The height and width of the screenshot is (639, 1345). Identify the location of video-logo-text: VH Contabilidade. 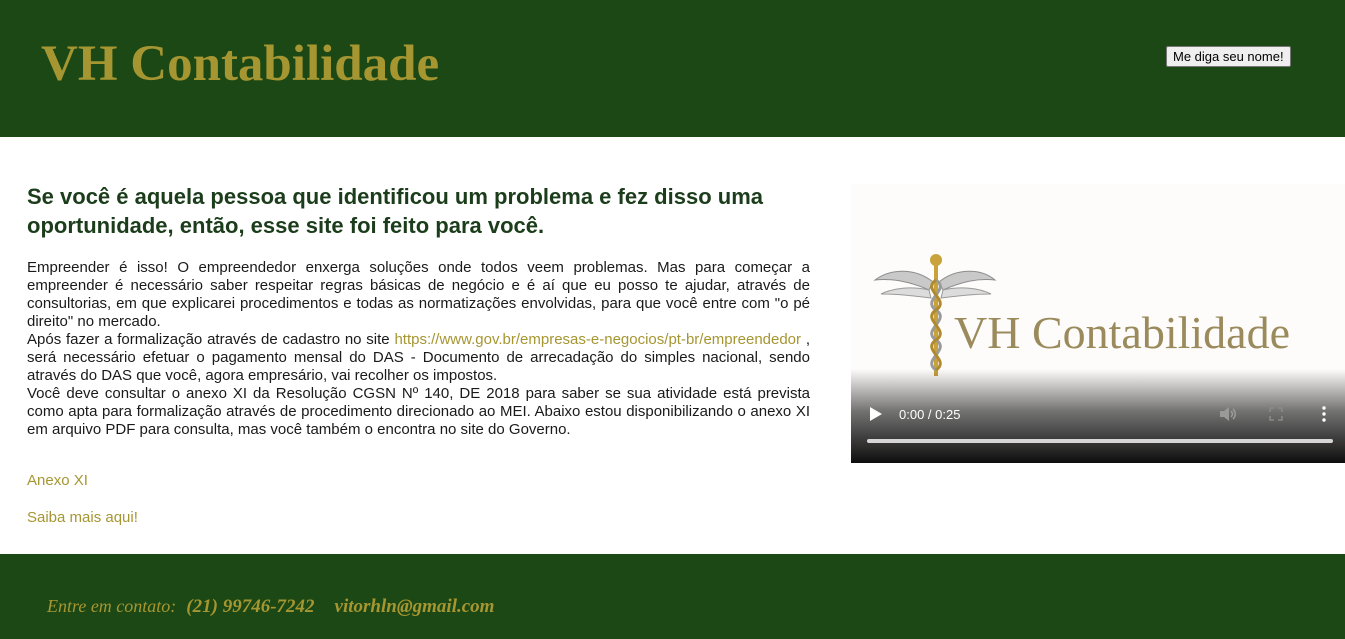
(1122, 332).